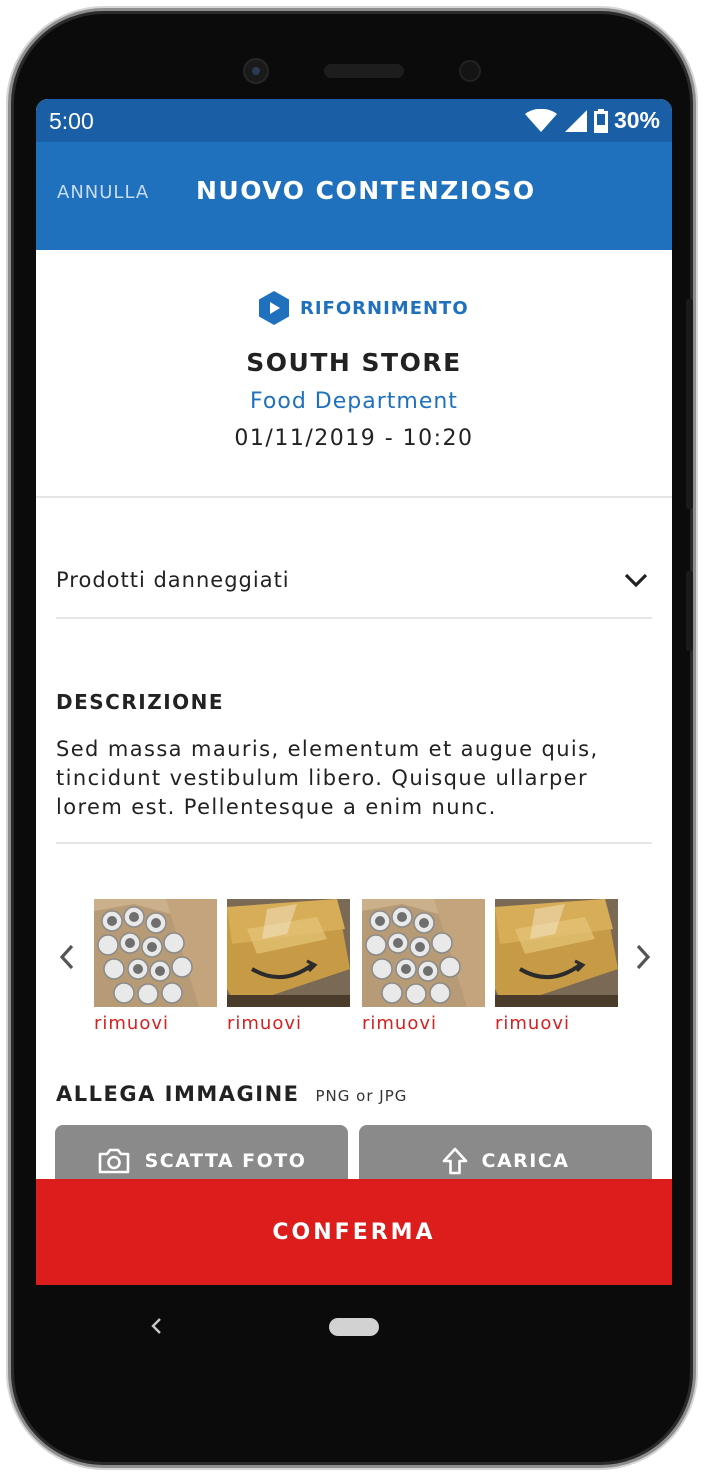  What do you see at coordinates (354, 401) in the screenshot?
I see `department-name: Food Department` at bounding box center [354, 401].